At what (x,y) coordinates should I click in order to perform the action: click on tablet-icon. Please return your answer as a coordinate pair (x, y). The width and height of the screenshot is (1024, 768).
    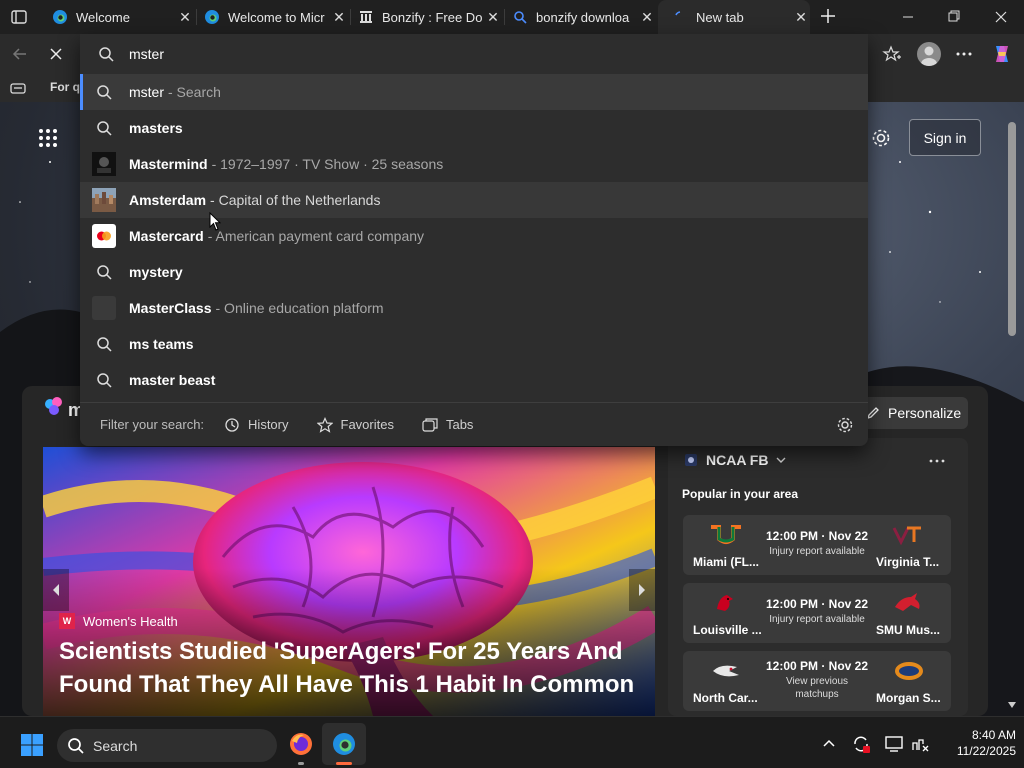
    Looking at the image, I should click on (18, 88).